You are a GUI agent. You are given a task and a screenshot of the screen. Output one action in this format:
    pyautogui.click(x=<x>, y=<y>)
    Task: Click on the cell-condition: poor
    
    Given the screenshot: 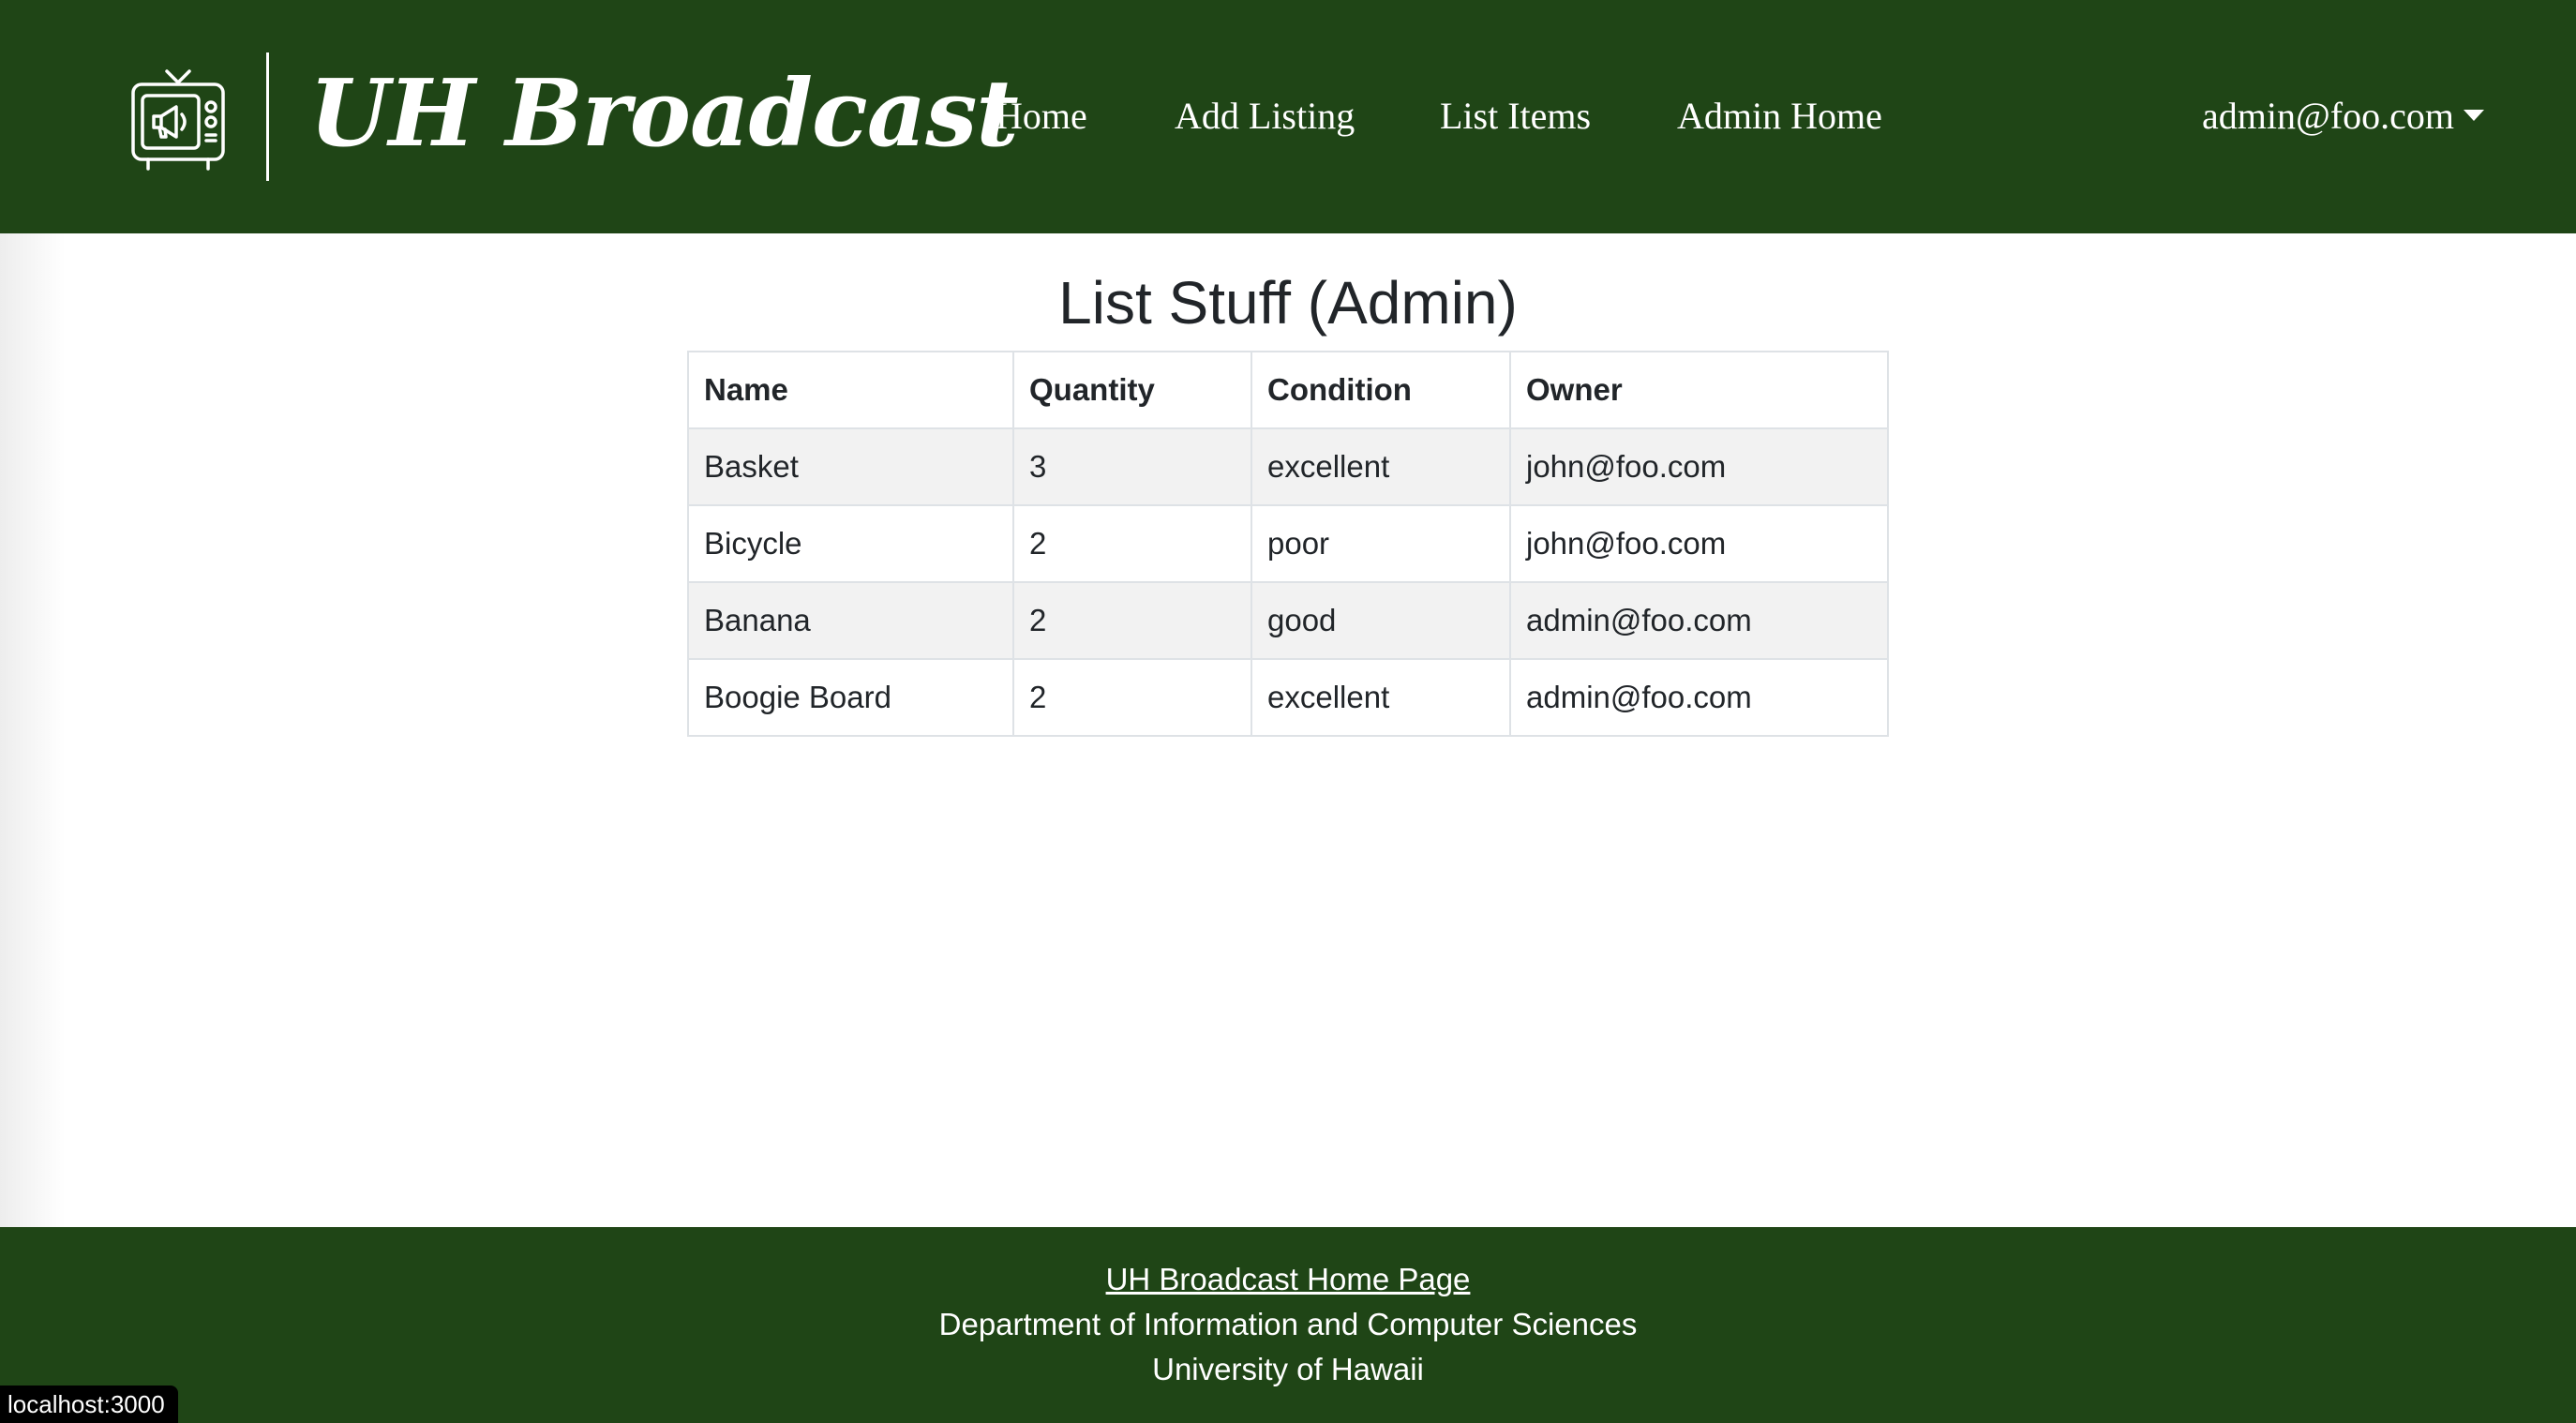 What is the action you would take?
    pyautogui.click(x=1381, y=543)
    